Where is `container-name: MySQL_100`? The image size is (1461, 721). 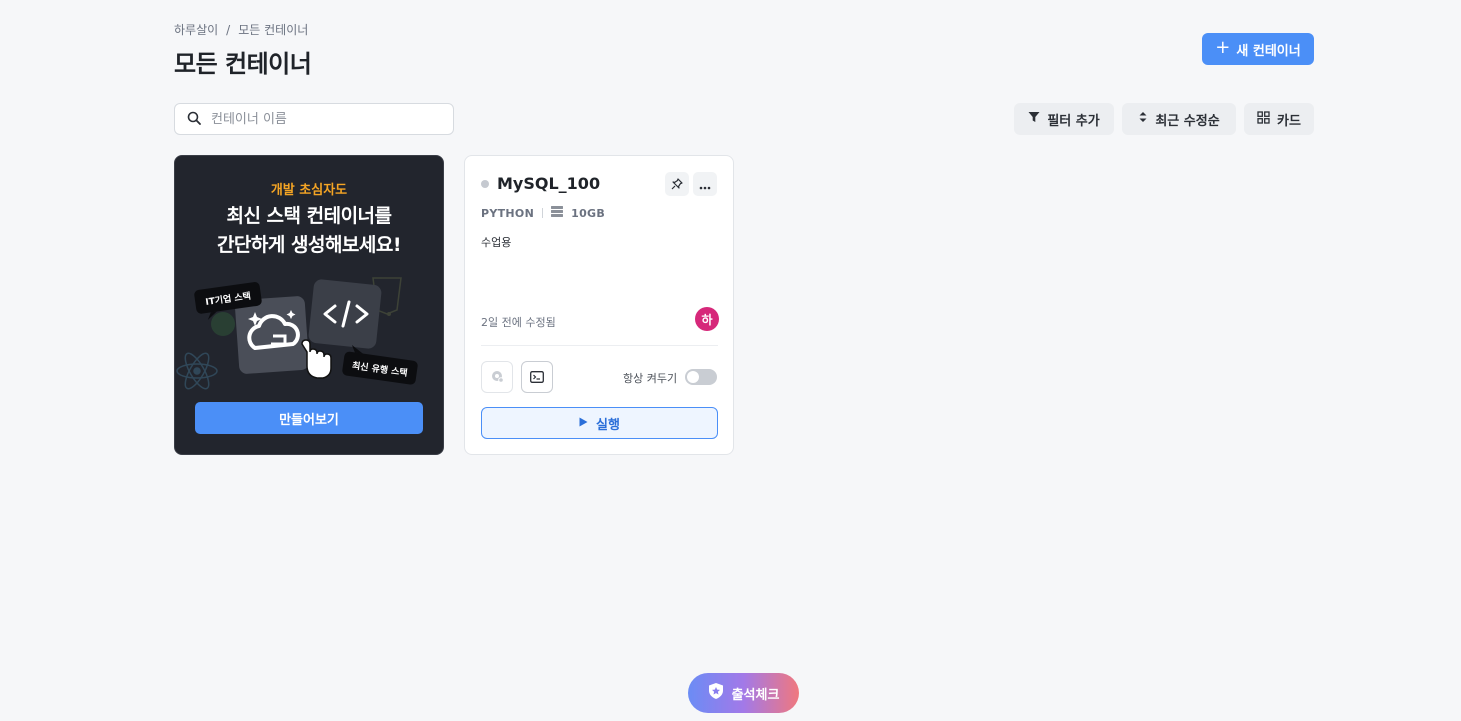
container-name: MySQL_100 is located at coordinates (548, 183).